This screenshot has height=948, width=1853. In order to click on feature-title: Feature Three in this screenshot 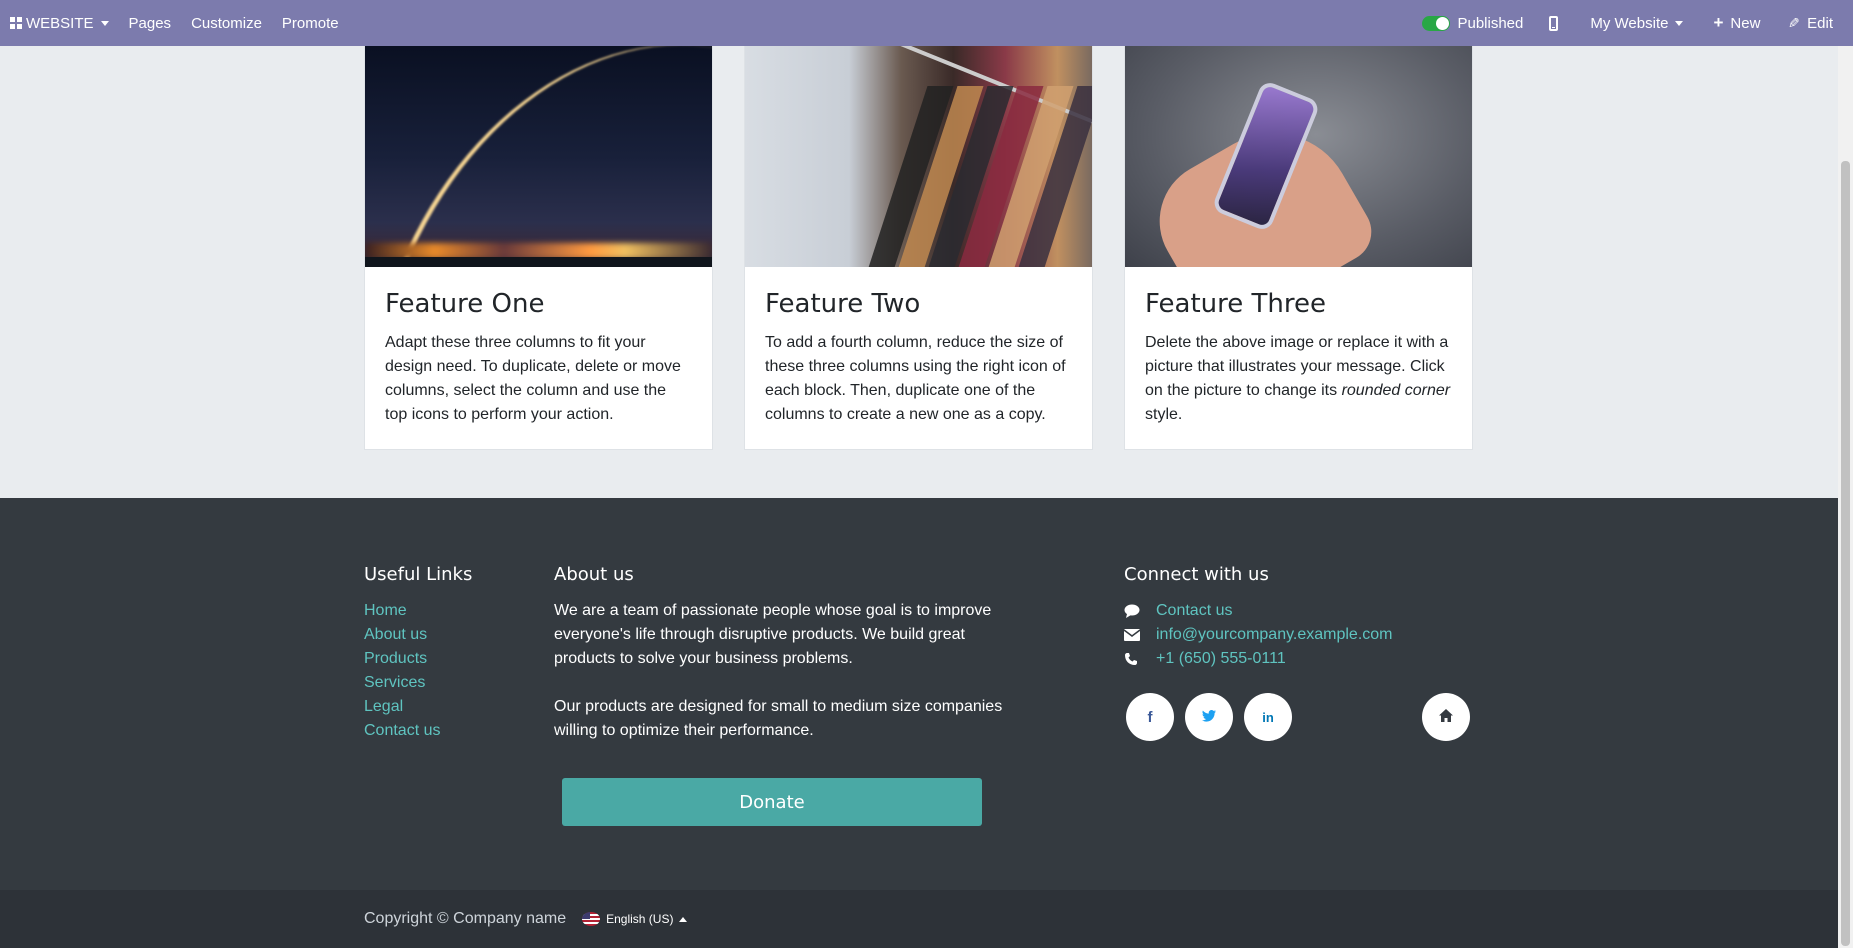, I will do `click(1235, 304)`.